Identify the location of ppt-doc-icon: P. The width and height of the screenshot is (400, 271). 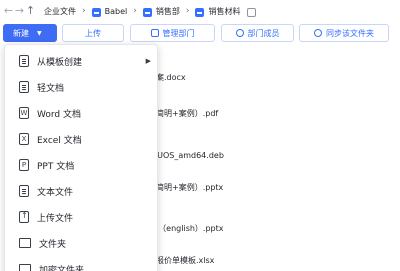
(24, 165).